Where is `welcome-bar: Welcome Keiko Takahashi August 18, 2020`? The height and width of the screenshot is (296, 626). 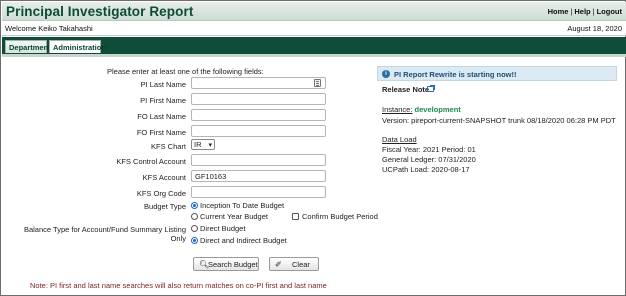
welcome-bar: Welcome Keiko Takahashi August 18, 2020 is located at coordinates (314, 28).